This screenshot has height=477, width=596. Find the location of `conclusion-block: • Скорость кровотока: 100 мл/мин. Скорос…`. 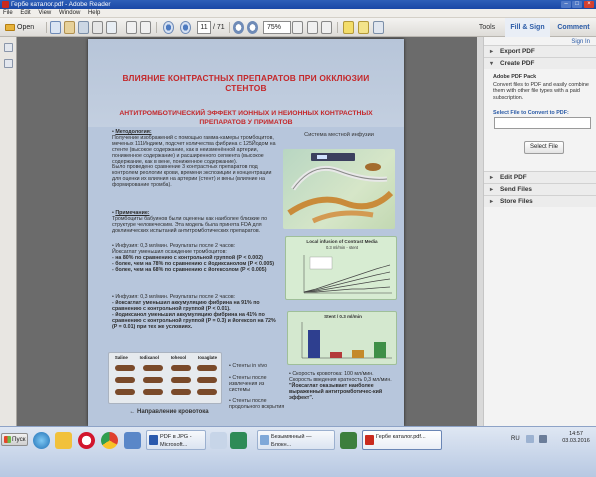

conclusion-block: • Скорость кровотока: 100 мл/мин. Скорос… is located at coordinates (342, 386).